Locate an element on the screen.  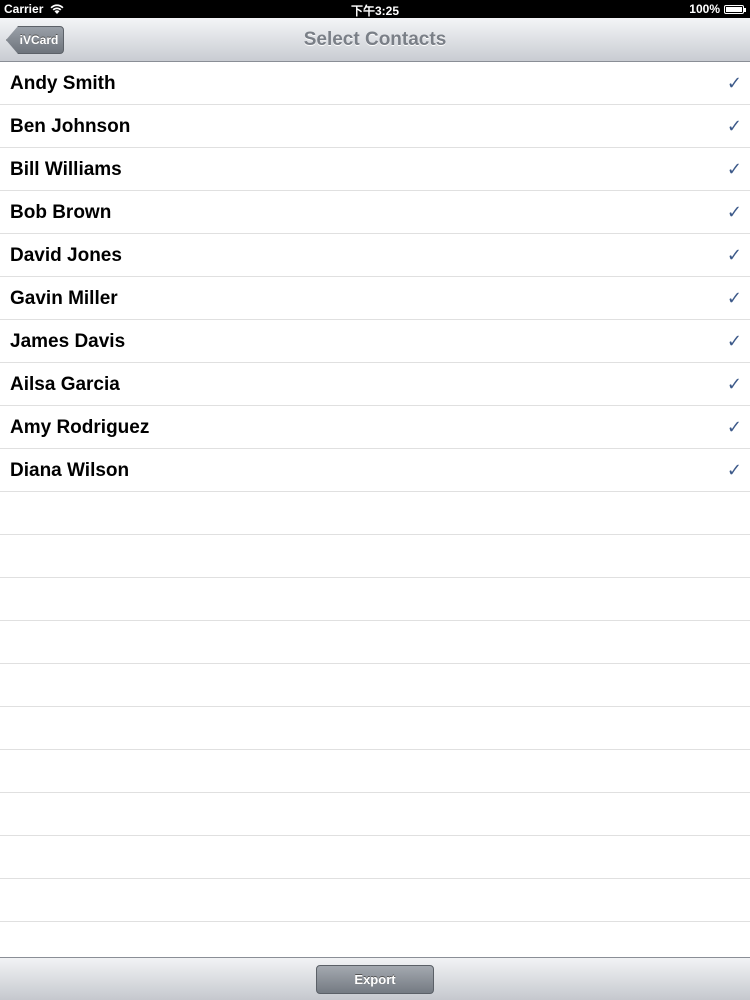
contact-row: Bob Brown ✓ is located at coordinates (375, 212).